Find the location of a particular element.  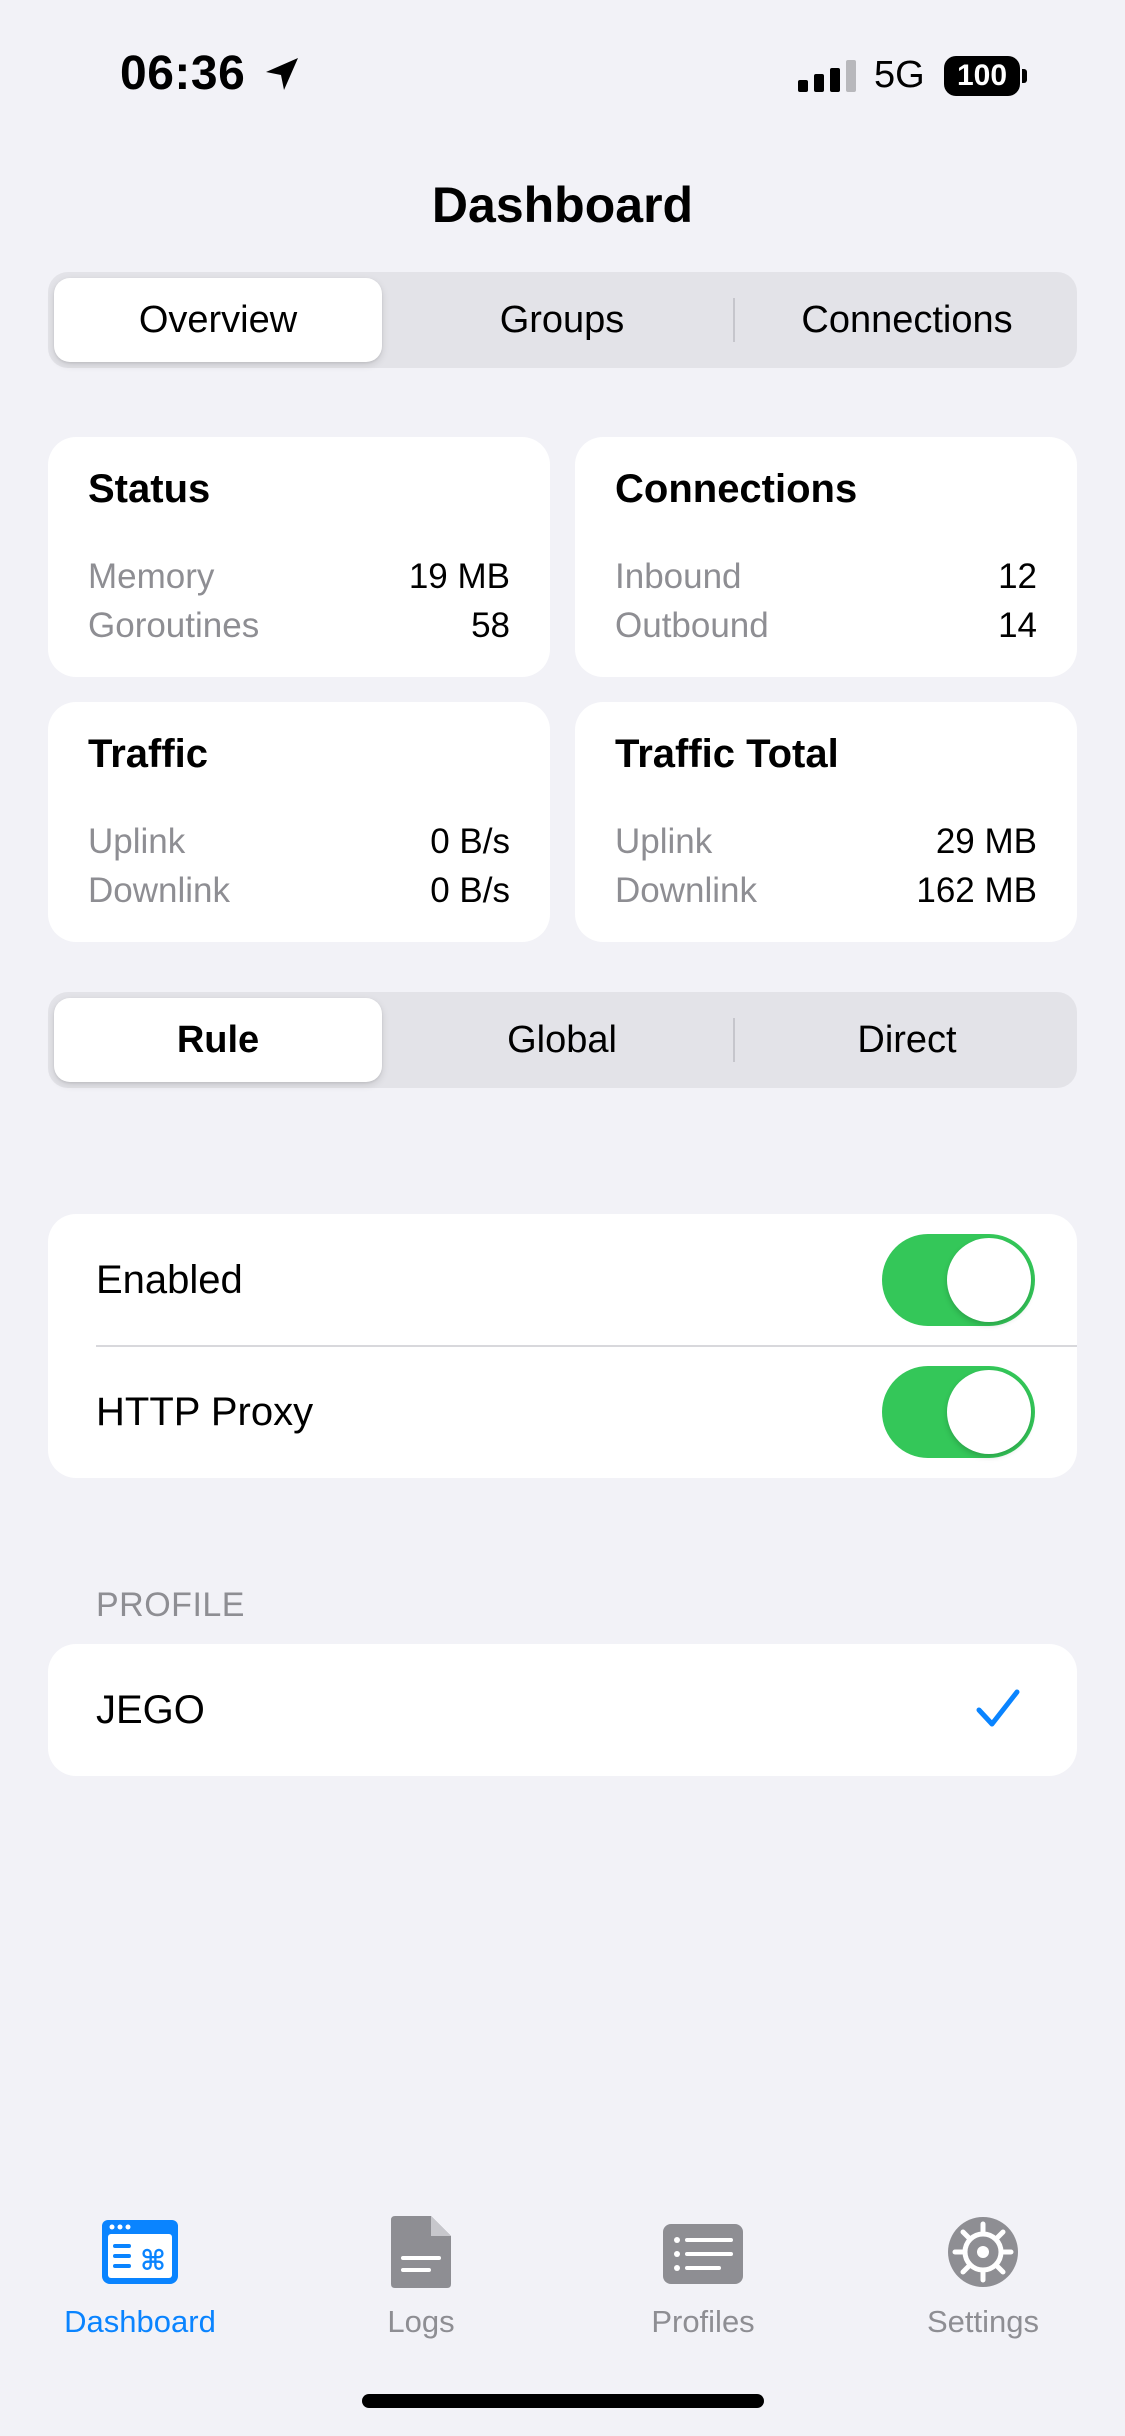

status-bar: 06:36 5G 100 is located at coordinates (562, 75).